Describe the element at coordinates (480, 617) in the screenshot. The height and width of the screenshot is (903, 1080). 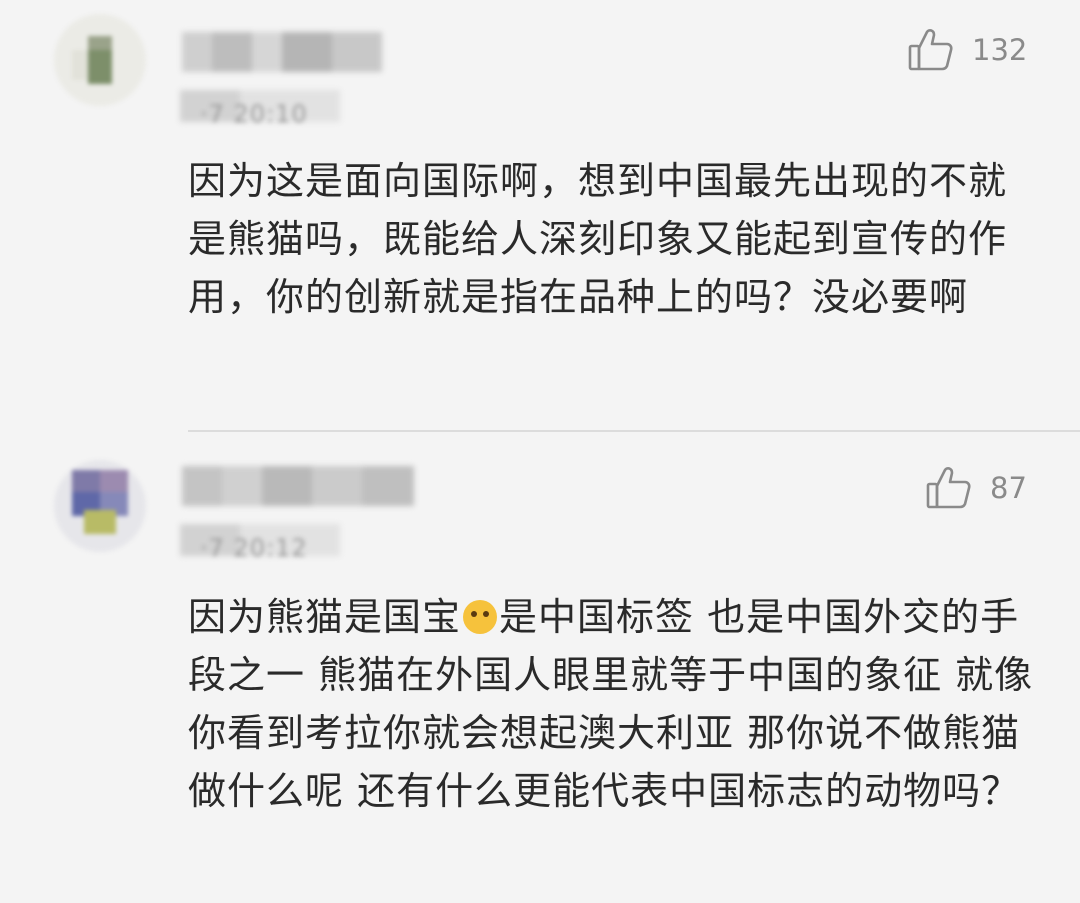
I see `doge-emoji-icon` at that location.